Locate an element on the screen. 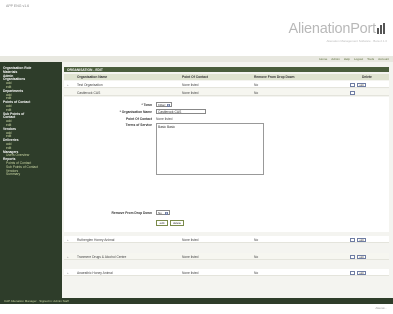 This screenshot has width=393, height=314. remove-select-value: No is located at coordinates (160, 213).